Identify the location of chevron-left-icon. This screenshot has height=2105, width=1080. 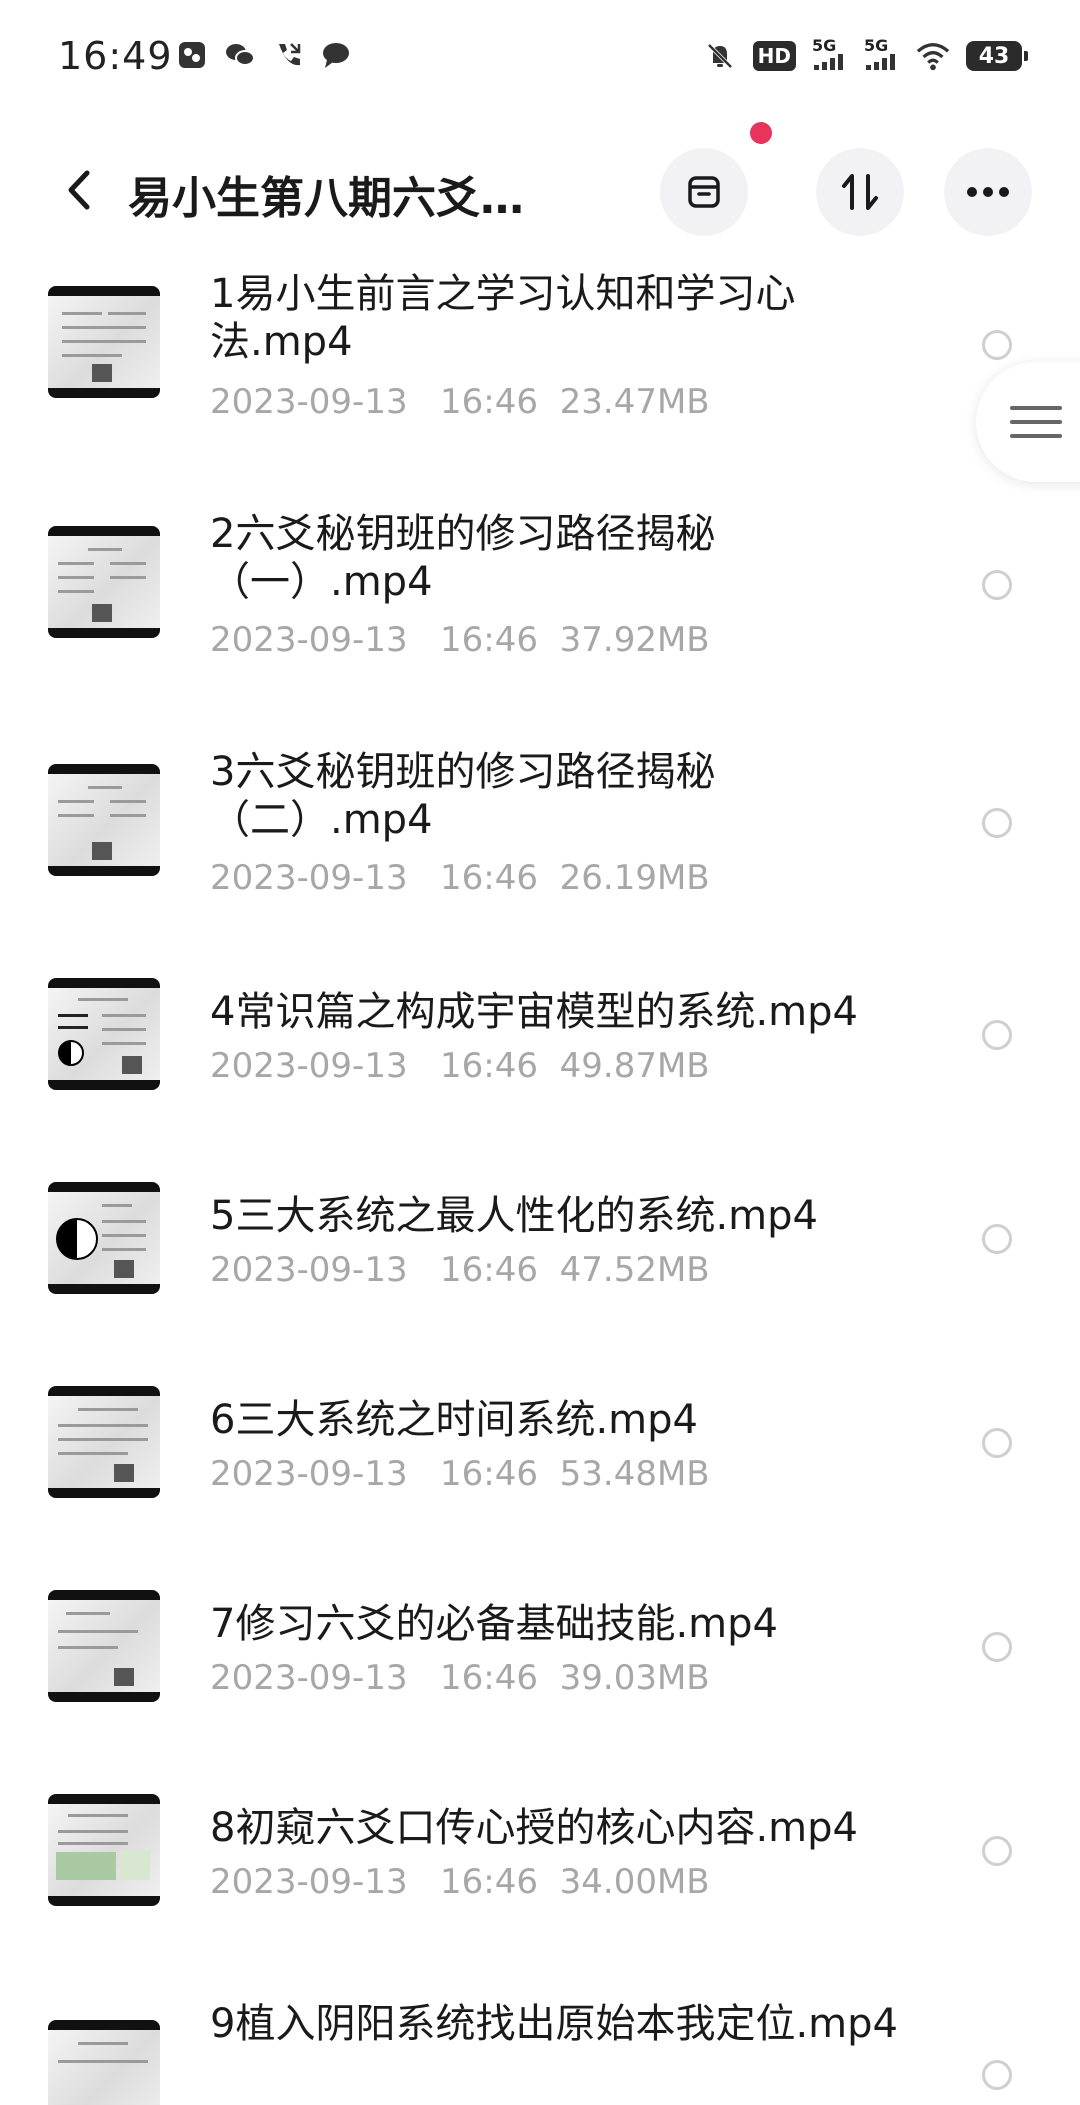
(79, 190).